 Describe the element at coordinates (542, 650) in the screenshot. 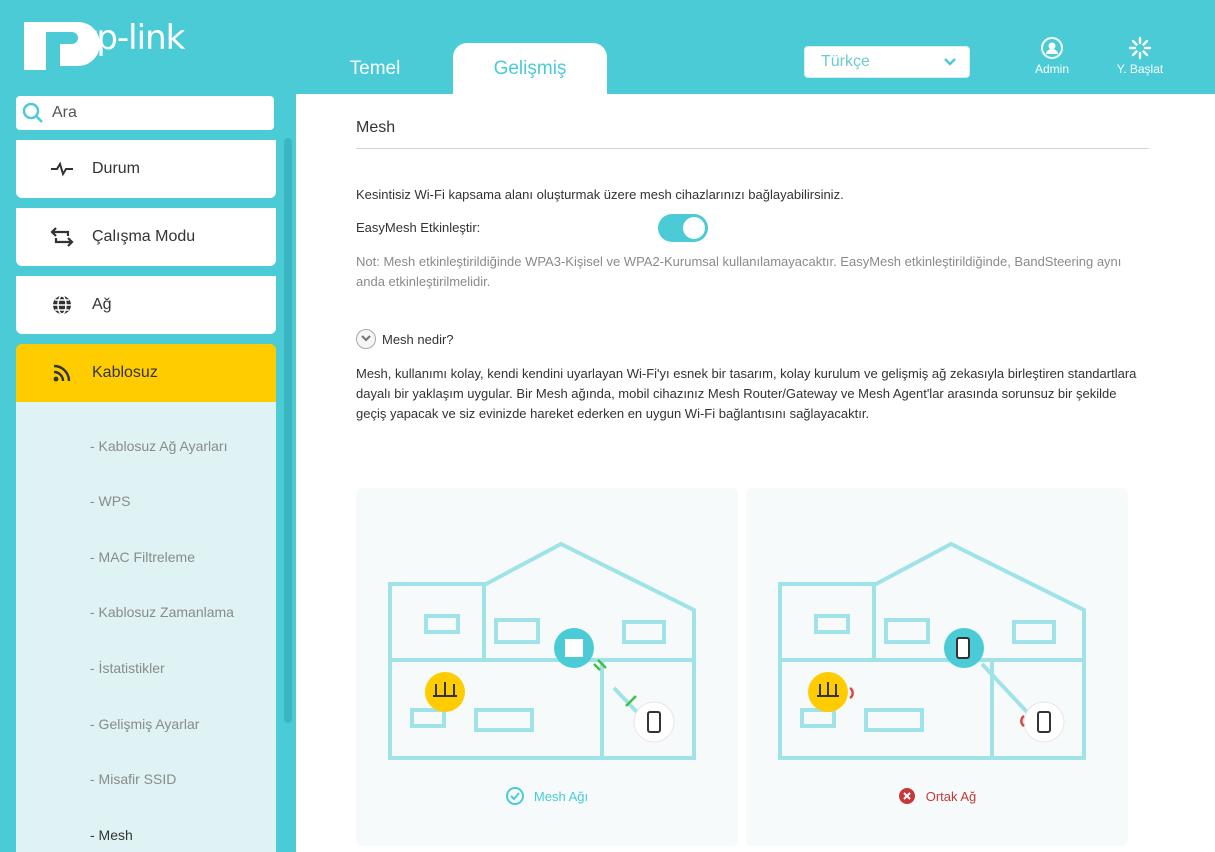

I see `mesh-house-illustration` at that location.